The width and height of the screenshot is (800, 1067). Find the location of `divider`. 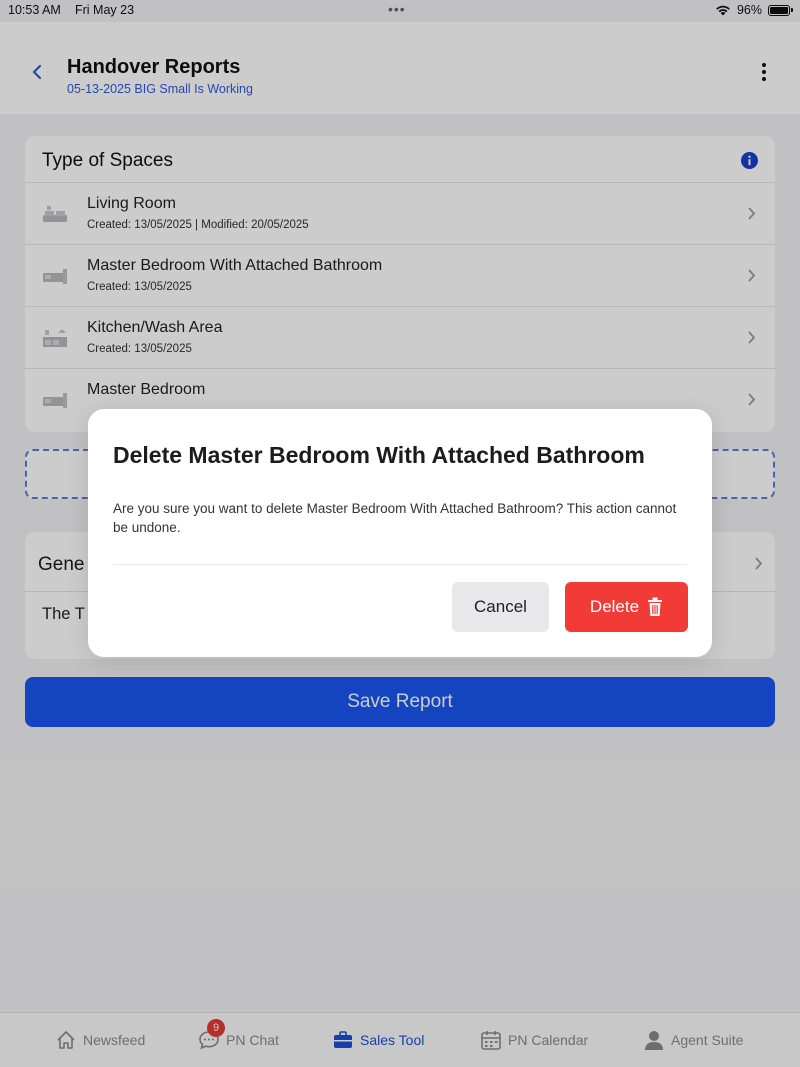

divider is located at coordinates (400, 564).